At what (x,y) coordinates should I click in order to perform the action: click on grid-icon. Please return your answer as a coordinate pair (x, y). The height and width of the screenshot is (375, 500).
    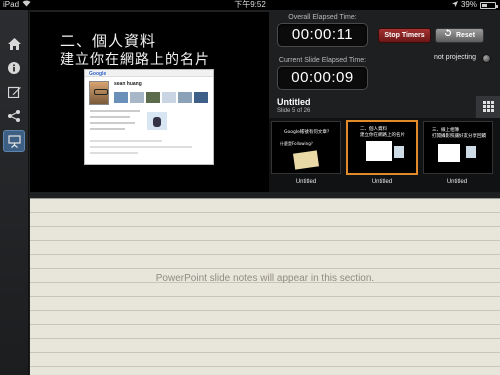
    Looking at the image, I should click on (488, 106).